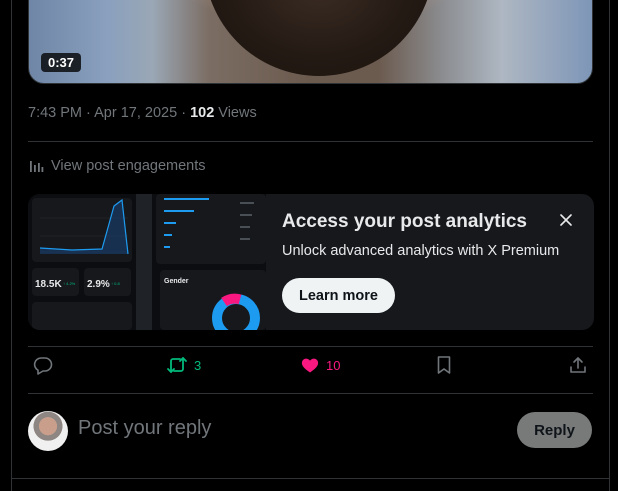  What do you see at coordinates (554, 430) in the screenshot?
I see `reply-button: Reply` at bounding box center [554, 430].